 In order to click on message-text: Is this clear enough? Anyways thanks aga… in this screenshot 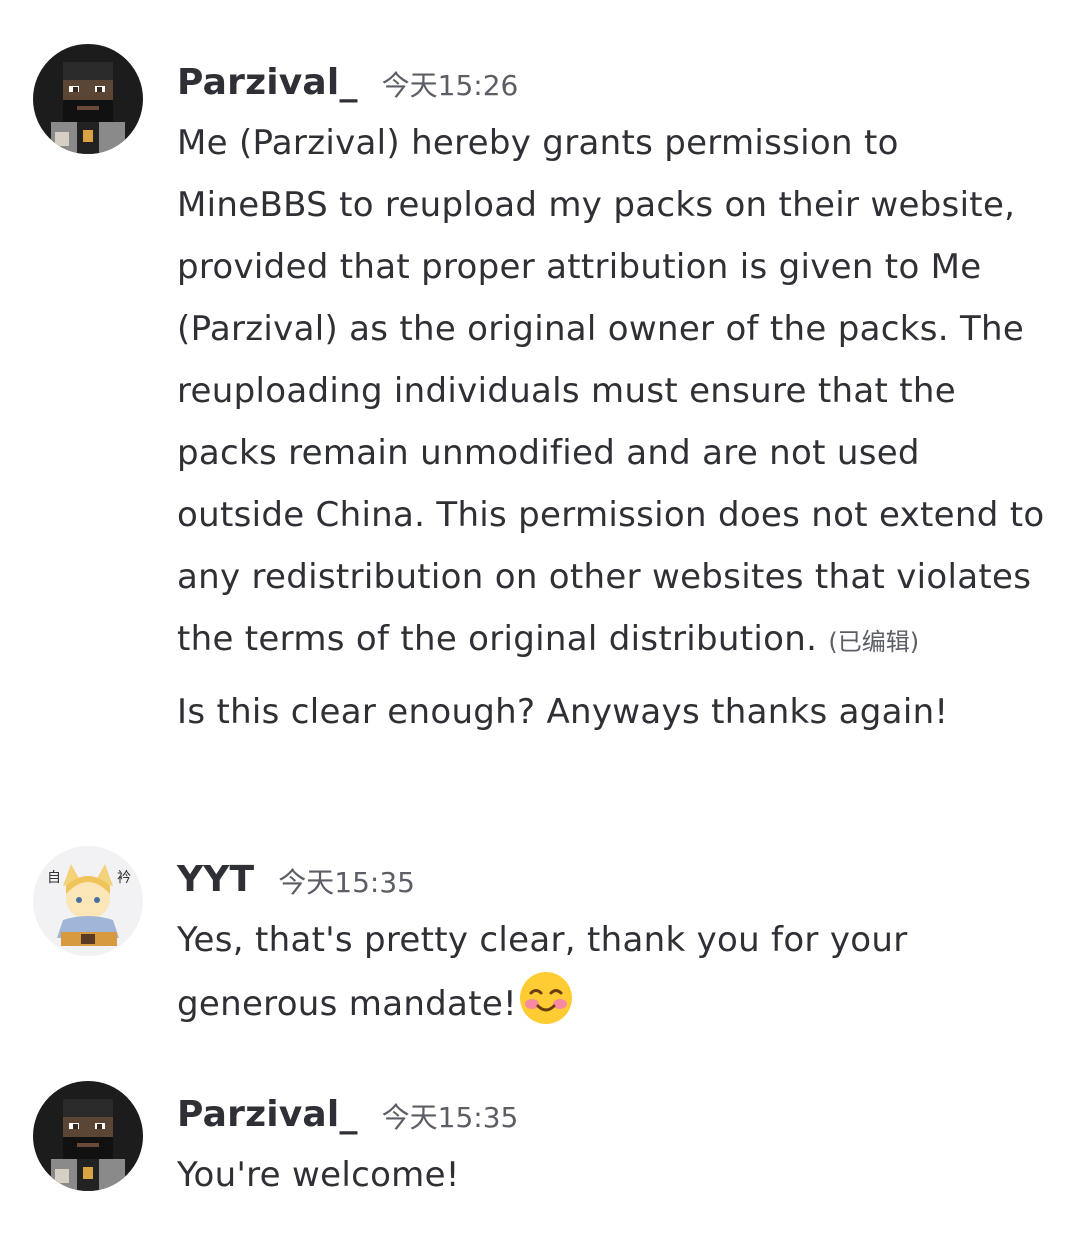, I will do `click(563, 712)`.